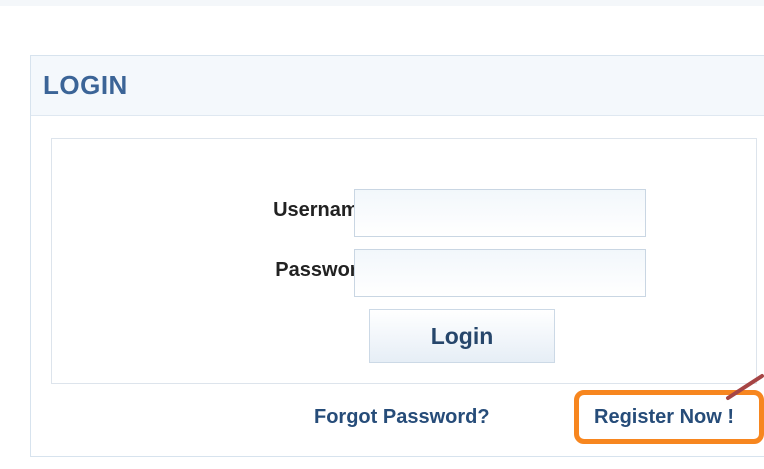  Describe the element at coordinates (500, 213) in the screenshot. I see `username-input` at that location.